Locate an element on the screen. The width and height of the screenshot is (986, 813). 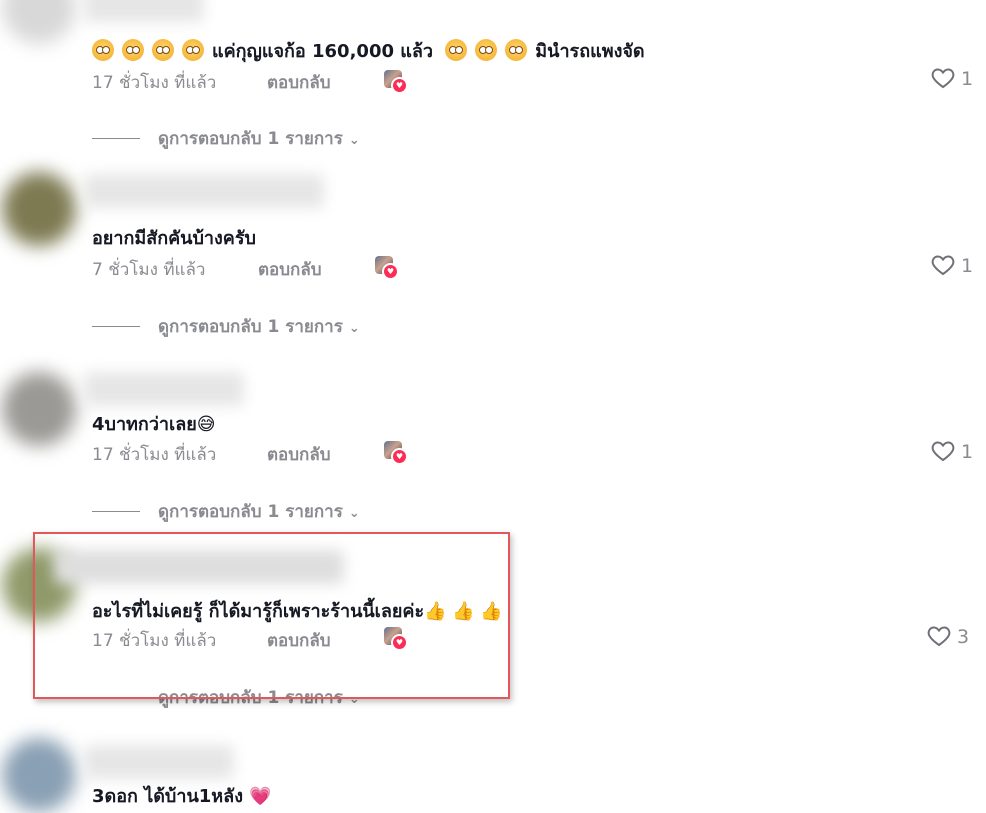
like-count: 3 is located at coordinates (963, 637).